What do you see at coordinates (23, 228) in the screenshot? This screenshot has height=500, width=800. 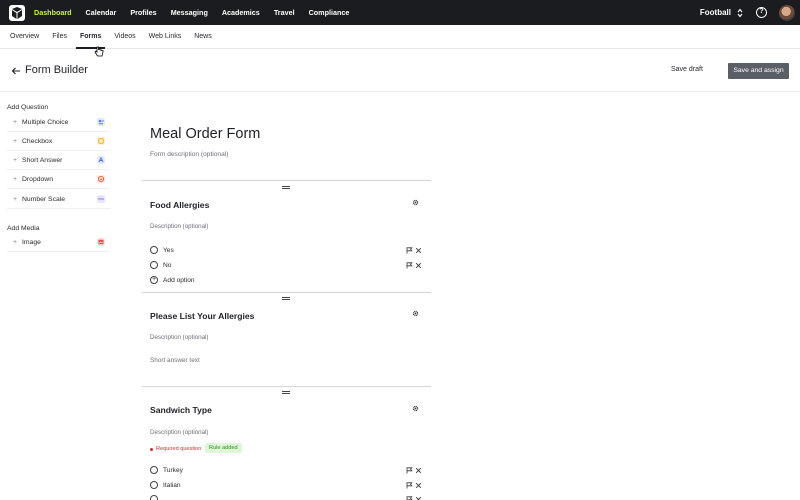 I see `add-media-label: Add Media` at bounding box center [23, 228].